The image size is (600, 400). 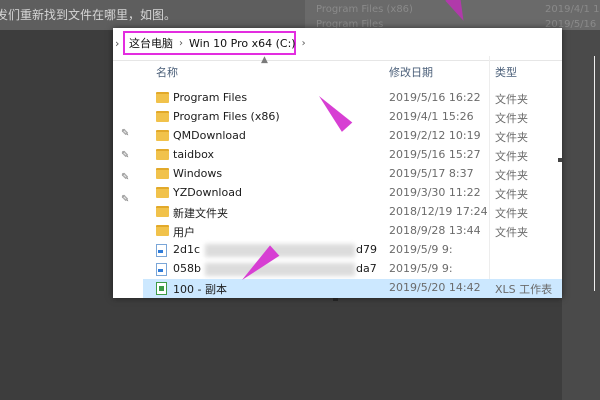 What do you see at coordinates (506, 73) in the screenshot?
I see `column-header-type: 类型` at bounding box center [506, 73].